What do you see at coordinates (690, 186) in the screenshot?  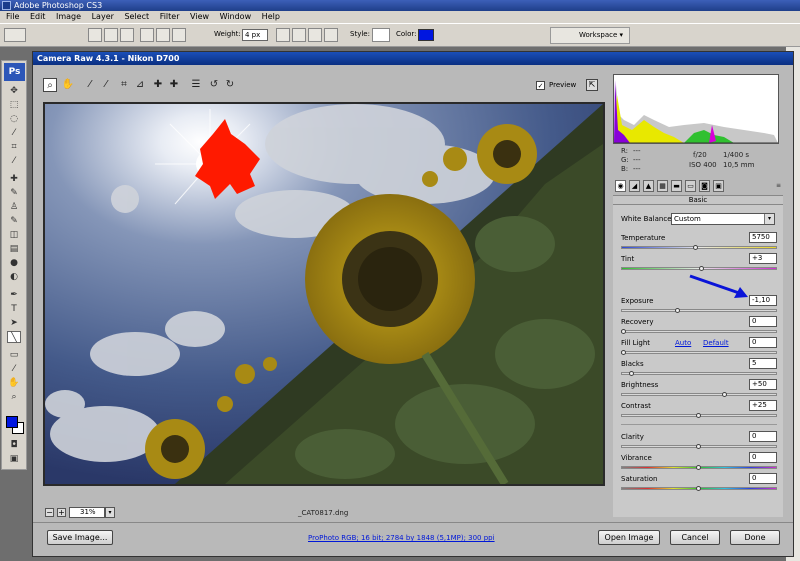 I see `tab-lens-icon: ▭` at bounding box center [690, 186].